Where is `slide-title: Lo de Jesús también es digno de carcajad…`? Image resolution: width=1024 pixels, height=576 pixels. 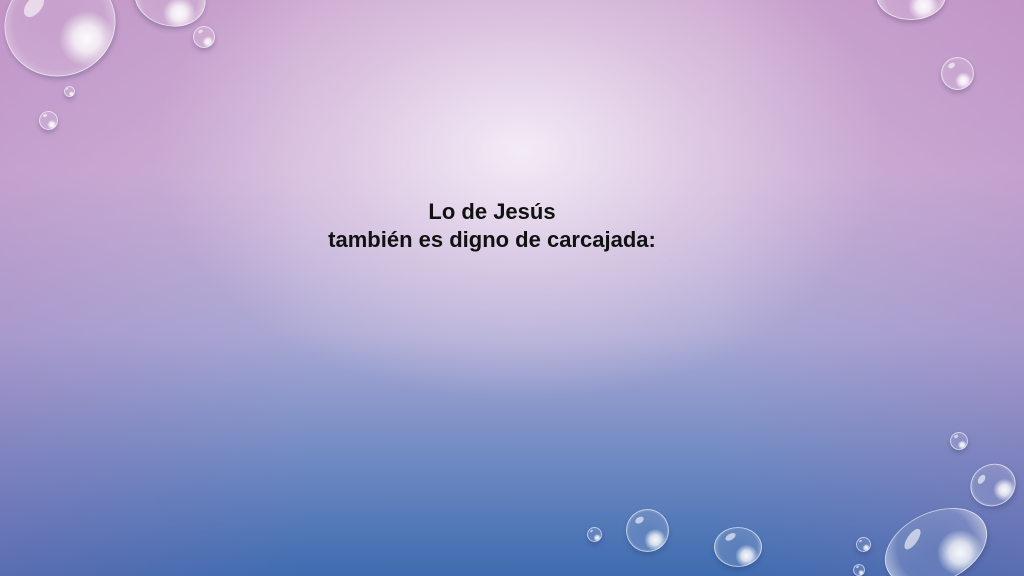 slide-title: Lo de Jesús también es digno de carcajad… is located at coordinates (492, 226).